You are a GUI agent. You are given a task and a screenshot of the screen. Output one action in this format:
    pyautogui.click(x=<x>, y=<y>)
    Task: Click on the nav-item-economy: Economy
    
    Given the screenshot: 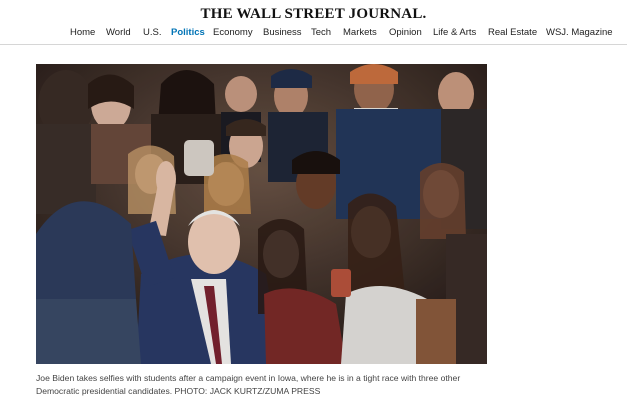 What is the action you would take?
    pyautogui.click(x=233, y=32)
    